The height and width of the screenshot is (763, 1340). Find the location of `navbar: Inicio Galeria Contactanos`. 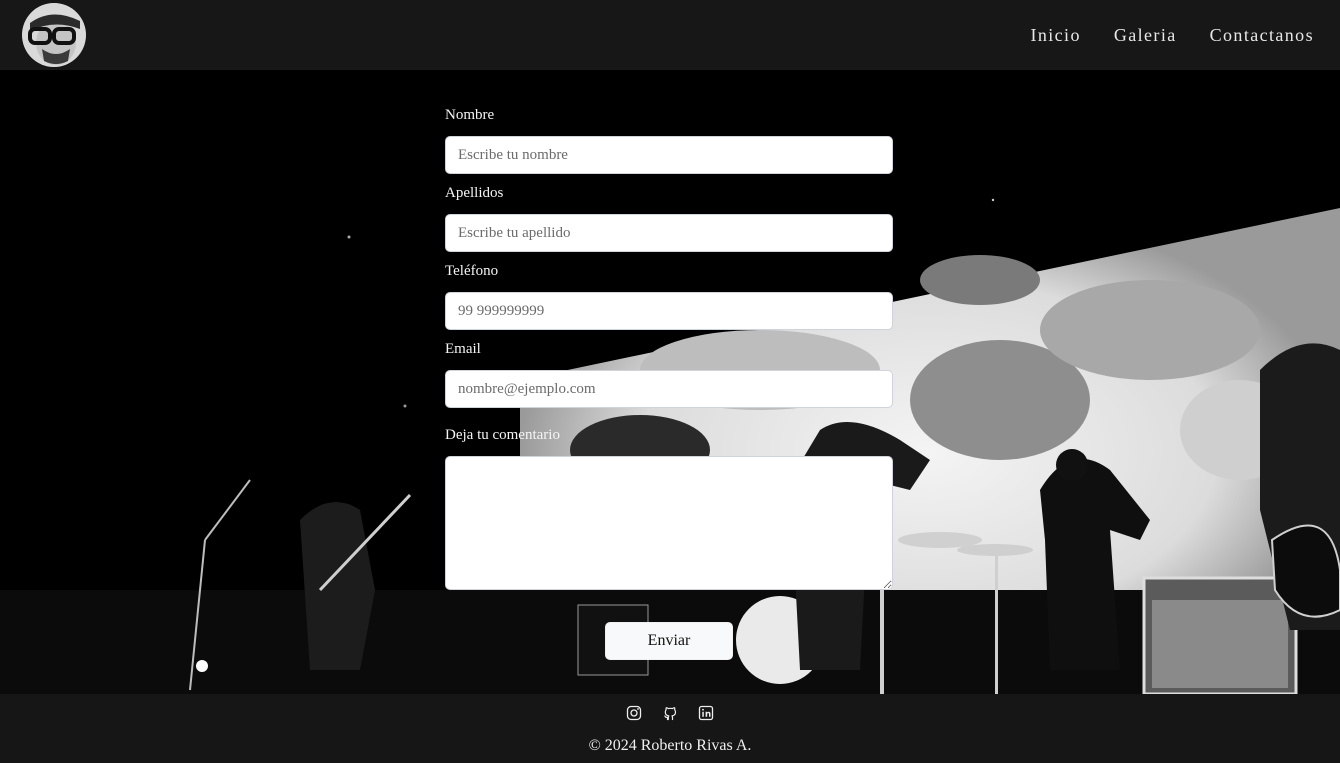

navbar: Inicio Galeria Contactanos is located at coordinates (670, 35).